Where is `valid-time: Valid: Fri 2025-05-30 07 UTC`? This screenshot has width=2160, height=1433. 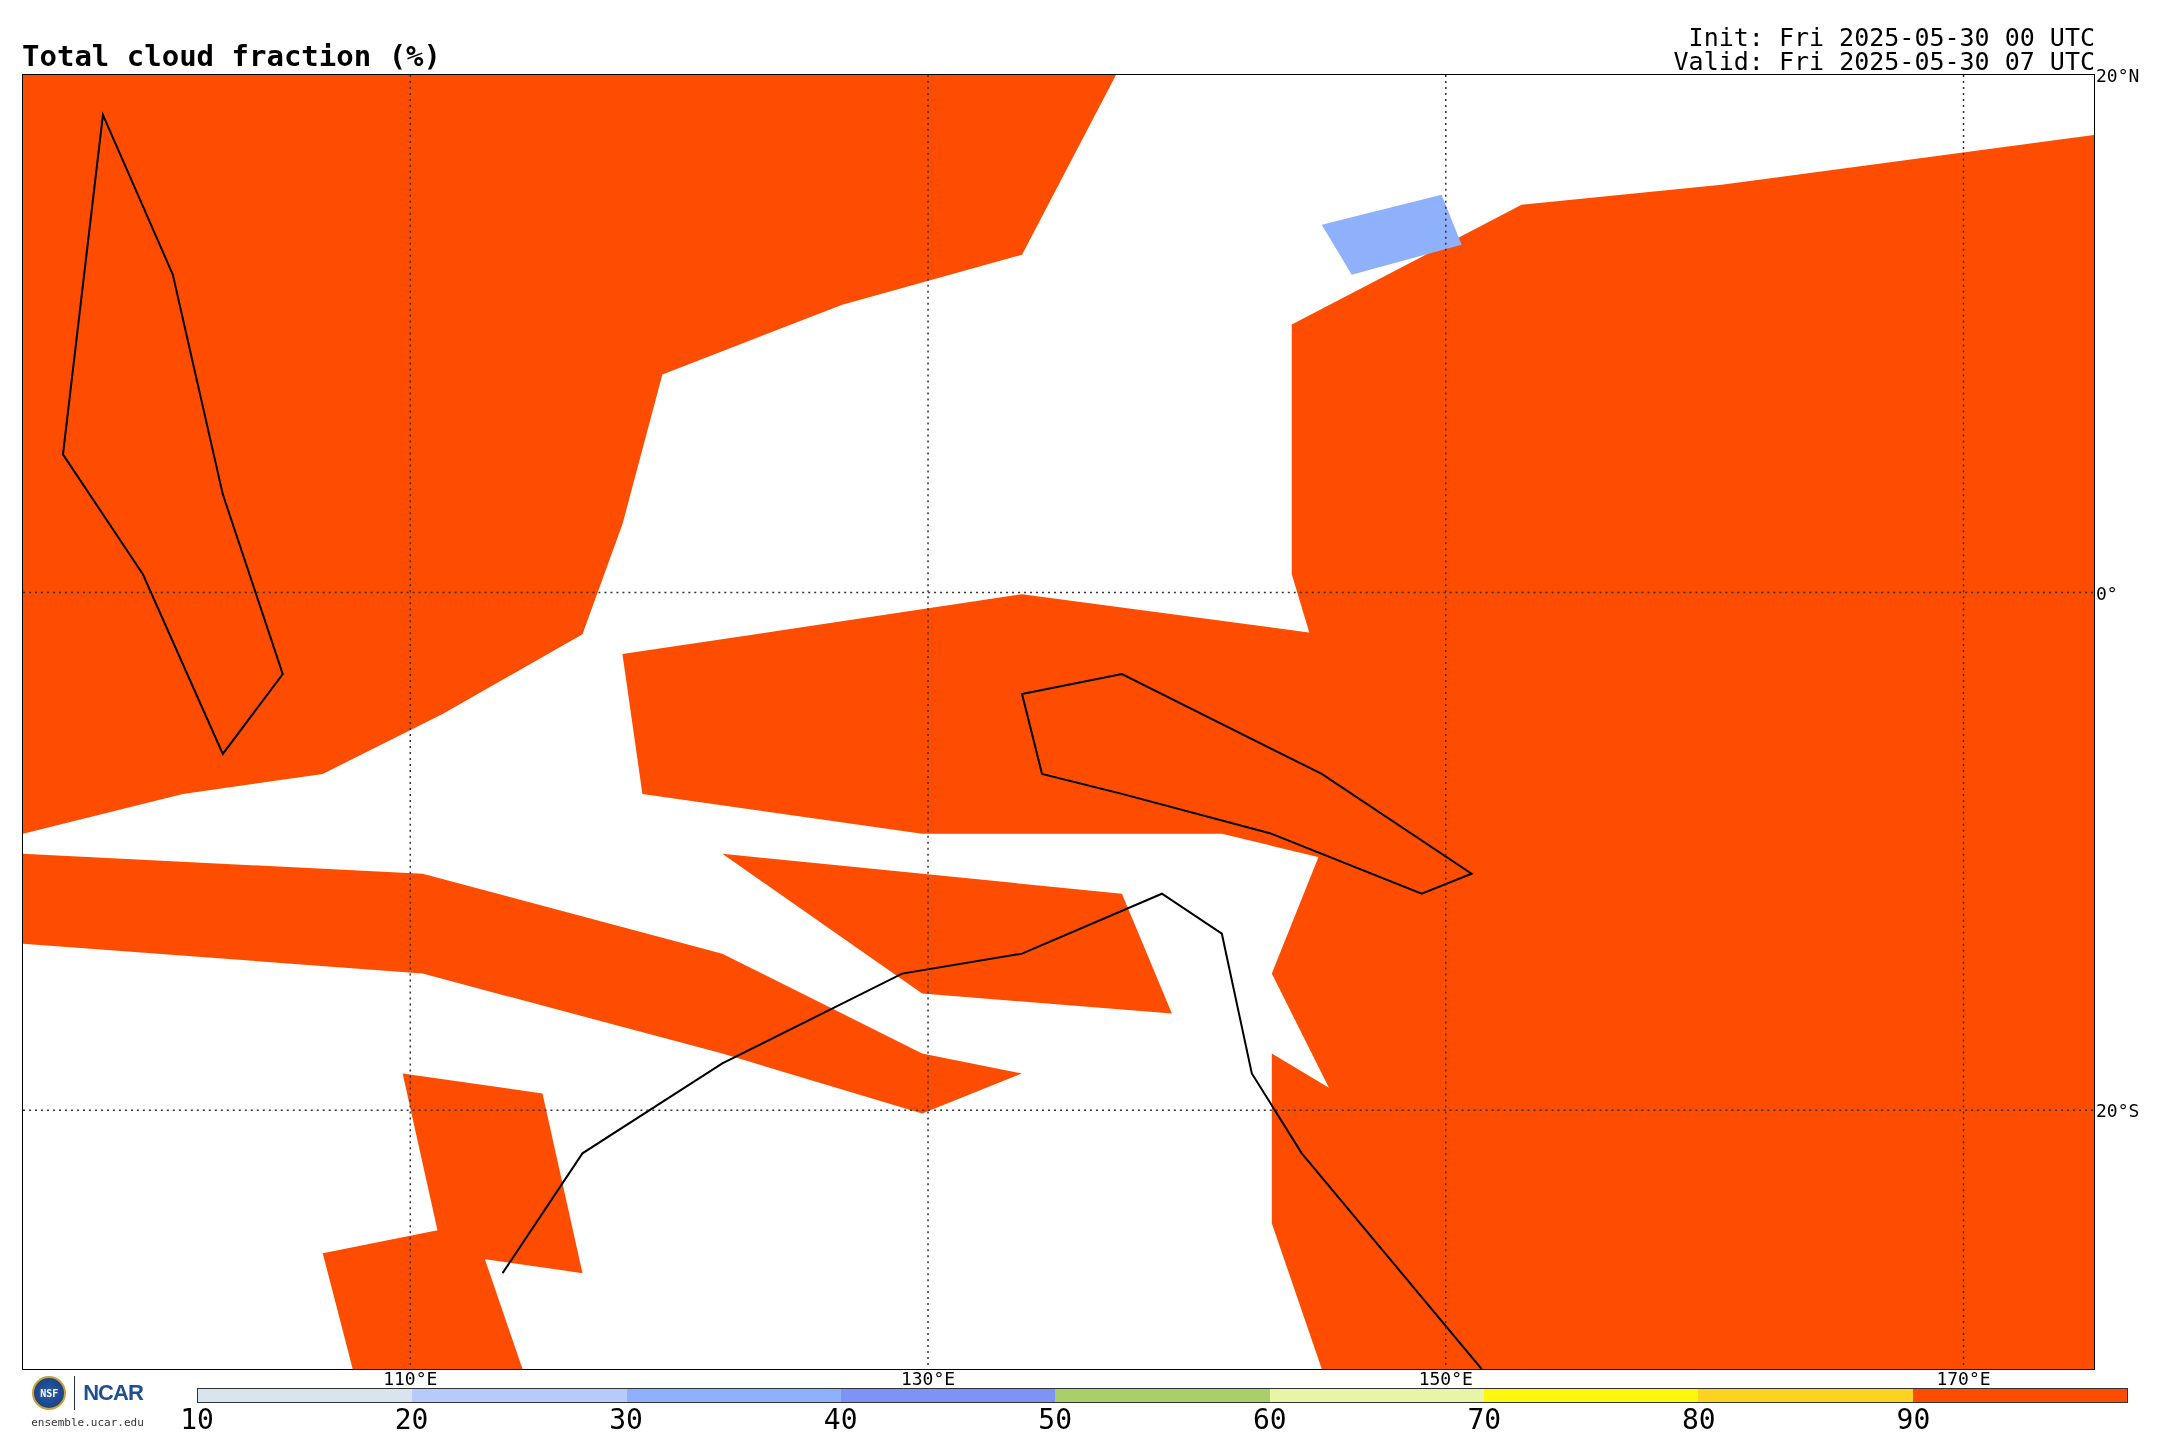 valid-time: Valid: Fri 2025-05-30 07 UTC is located at coordinates (1884, 62).